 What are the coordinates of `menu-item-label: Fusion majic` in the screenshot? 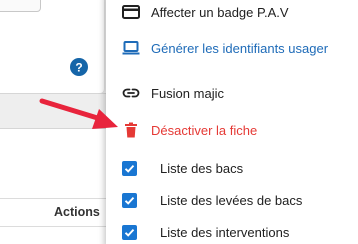 It's located at (187, 93).